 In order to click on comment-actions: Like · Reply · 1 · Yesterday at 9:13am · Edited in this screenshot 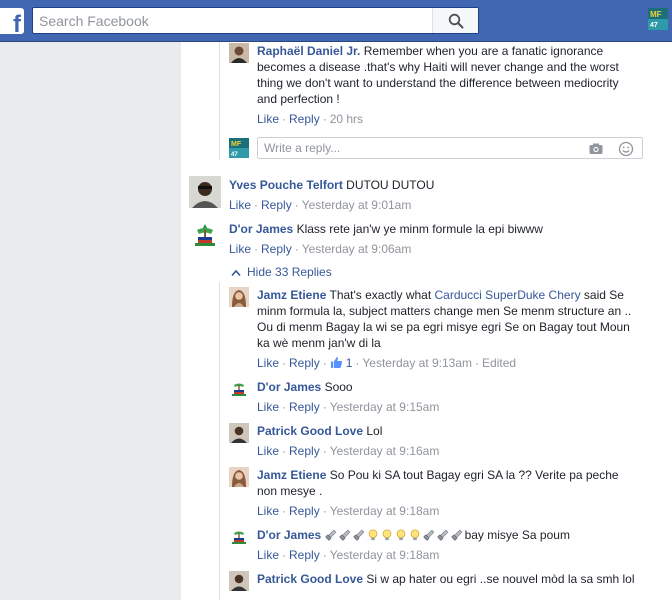, I will do `click(387, 363)`.